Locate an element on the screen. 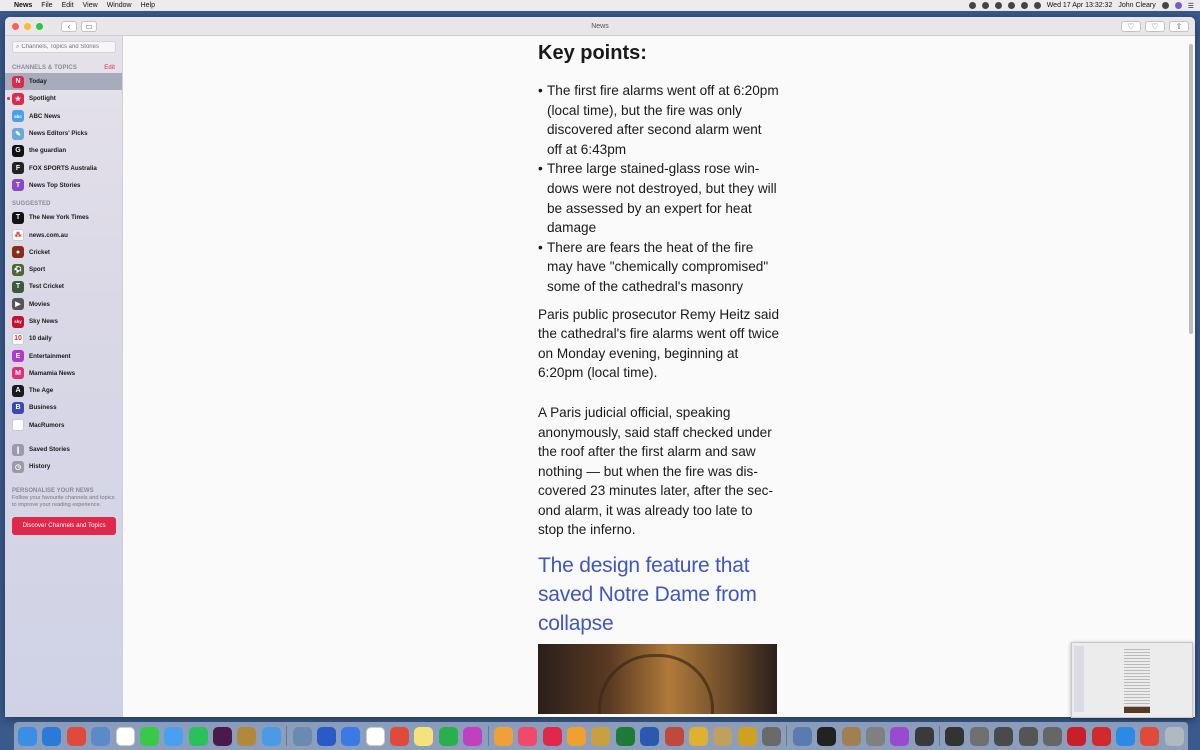 The width and height of the screenshot is (1200, 750). dock-acrobat-icon is located at coordinates (1077, 736).